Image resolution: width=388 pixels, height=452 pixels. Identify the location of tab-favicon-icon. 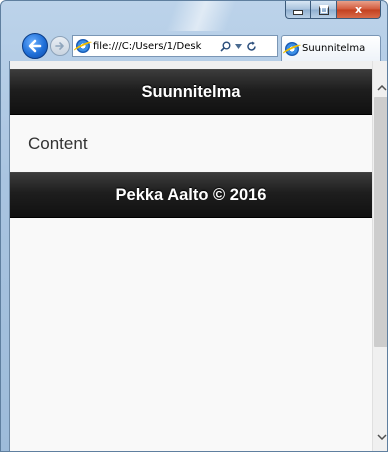
(292, 48).